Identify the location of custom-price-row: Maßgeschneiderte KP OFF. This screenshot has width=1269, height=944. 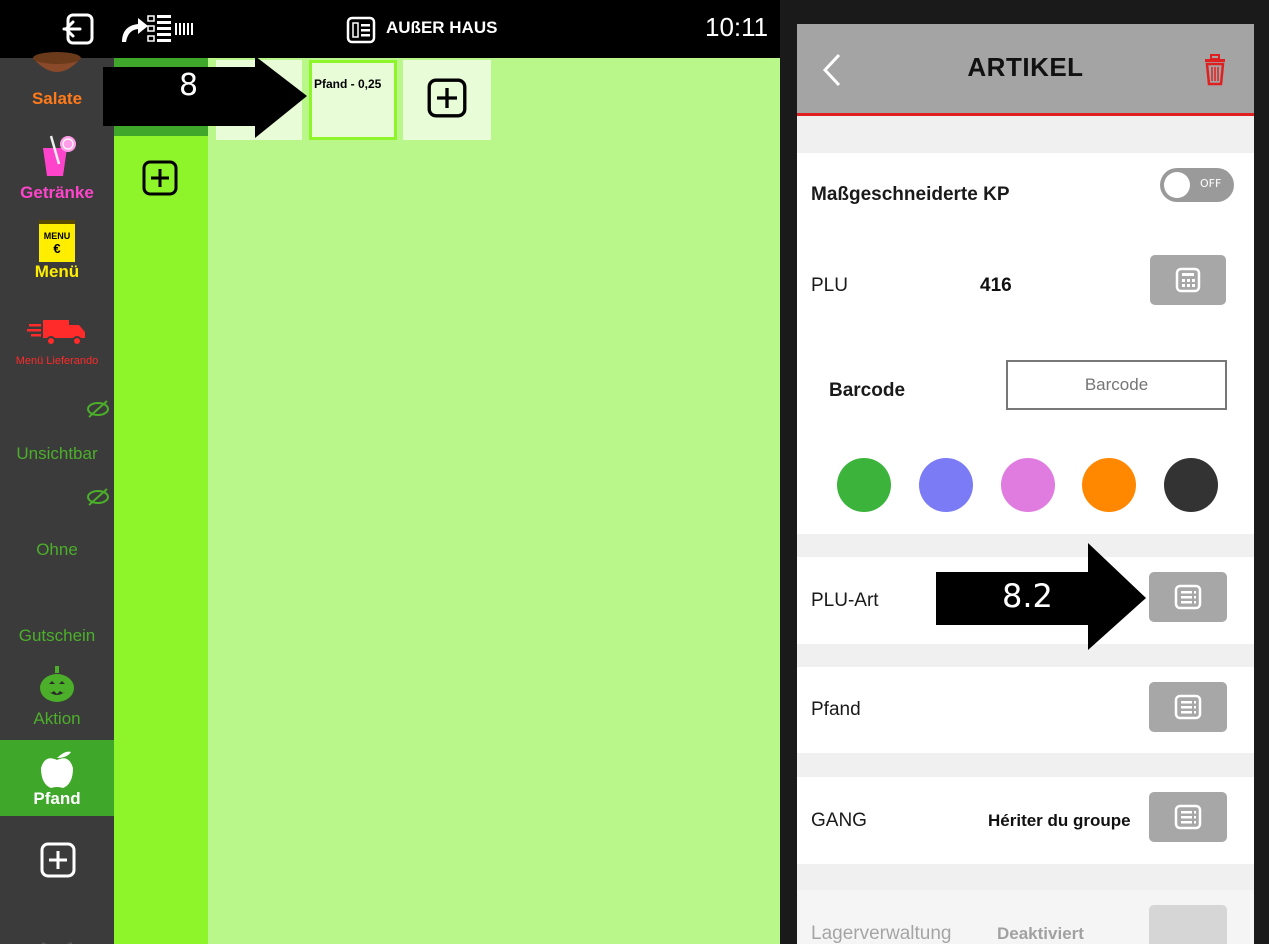
(1025, 195).